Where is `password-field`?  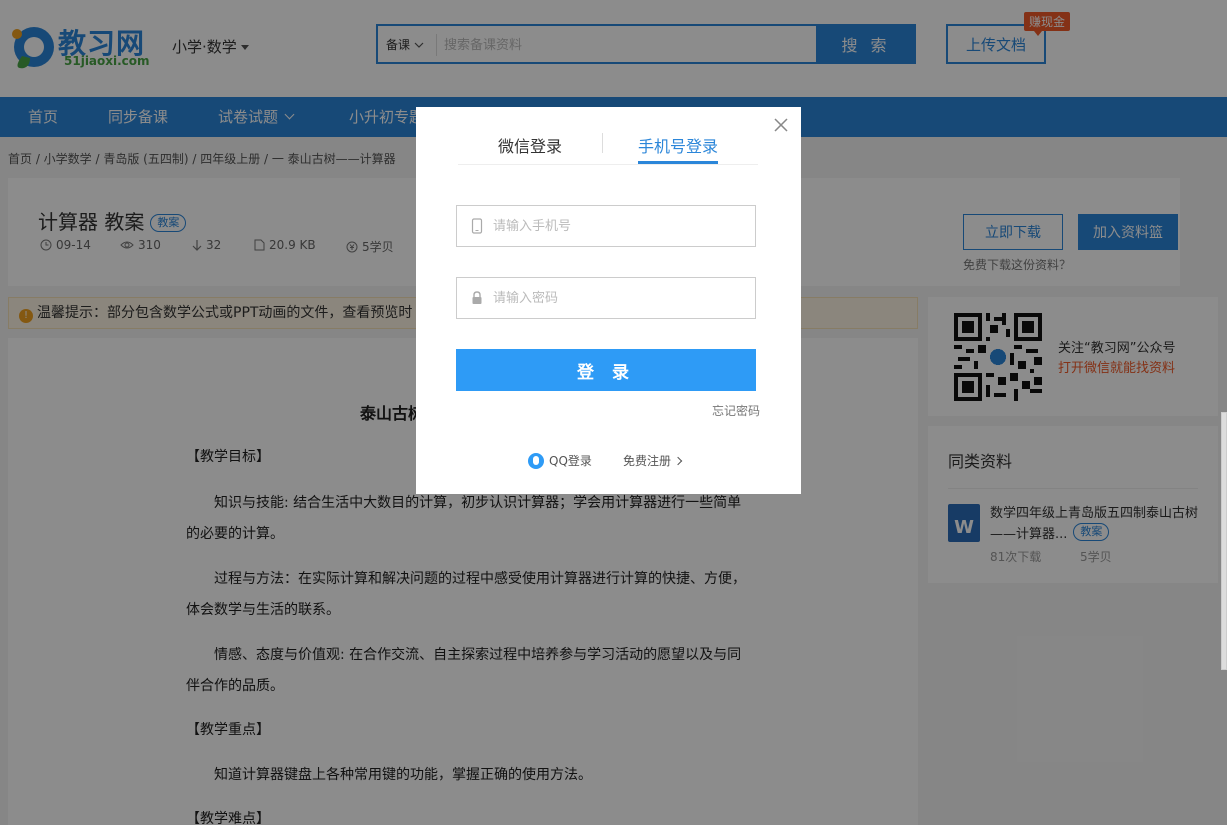 password-field is located at coordinates (606, 298).